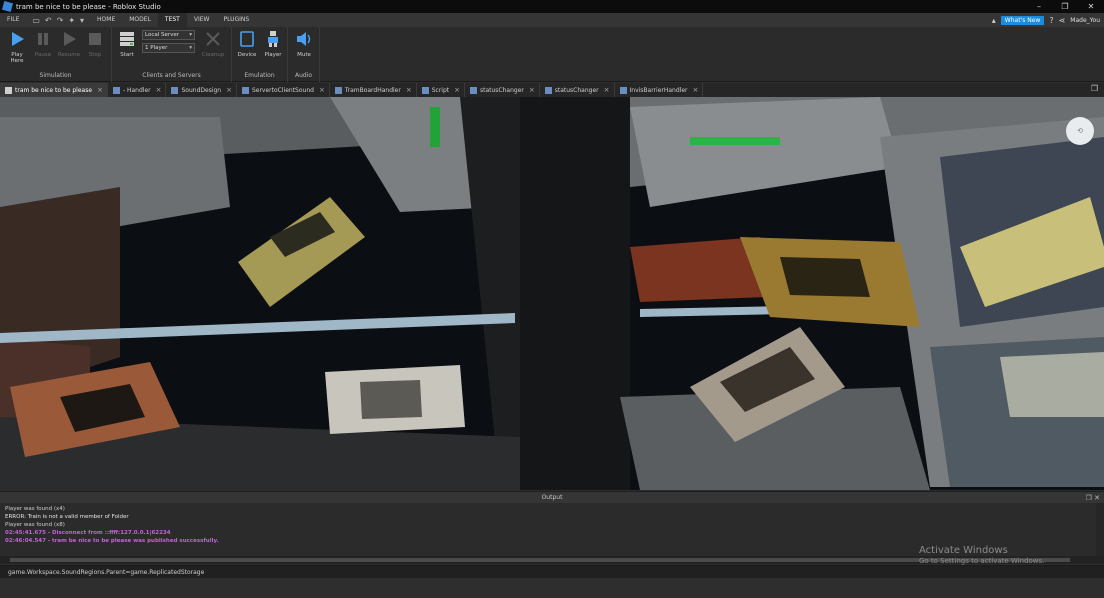 The height and width of the screenshot is (598, 1104). What do you see at coordinates (395, 399) in the screenshot?
I see `white-car-center` at bounding box center [395, 399].